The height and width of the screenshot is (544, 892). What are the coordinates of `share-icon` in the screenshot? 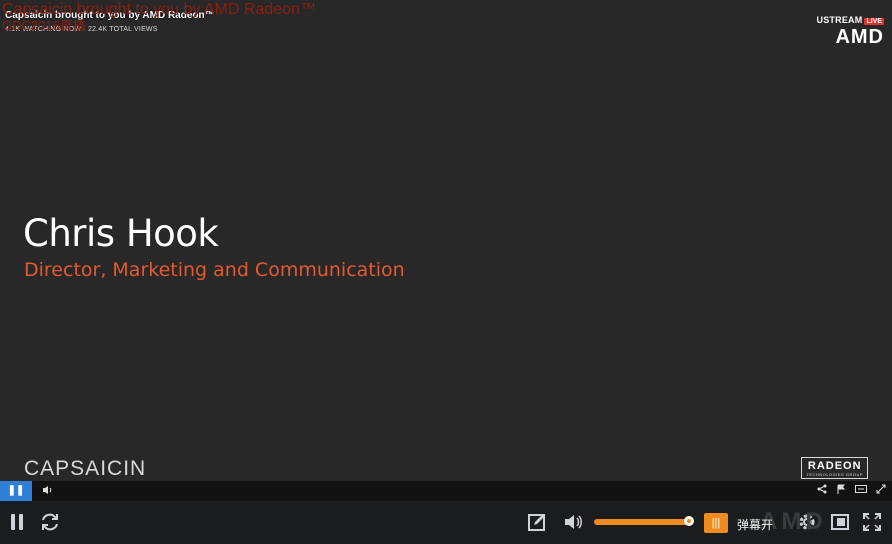 It's located at (822, 490).